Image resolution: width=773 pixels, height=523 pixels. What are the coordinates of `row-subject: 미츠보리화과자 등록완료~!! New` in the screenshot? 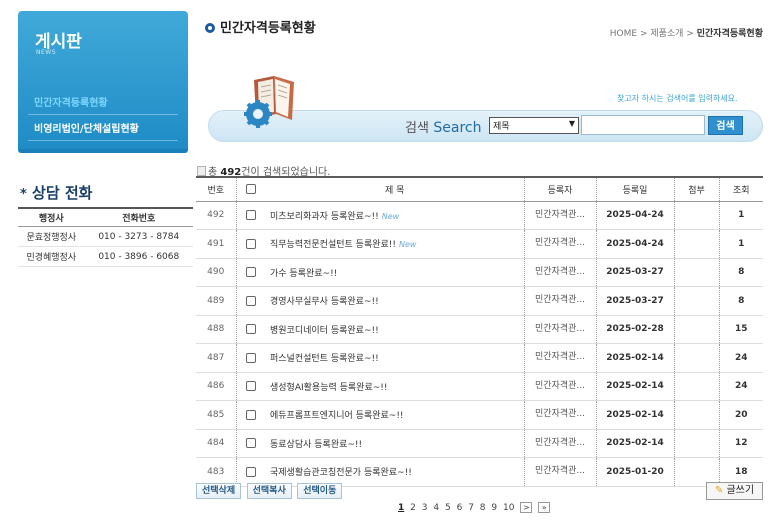 It's located at (395, 215).